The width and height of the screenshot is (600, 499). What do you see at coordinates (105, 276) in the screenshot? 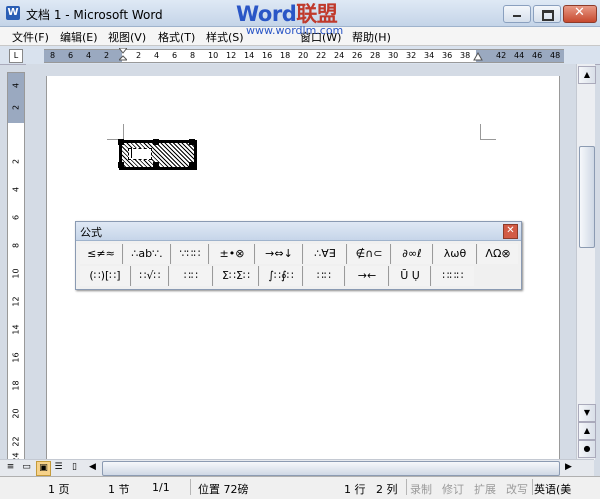
I see `fence-templates-button: (∷)[∷]` at bounding box center [105, 276].